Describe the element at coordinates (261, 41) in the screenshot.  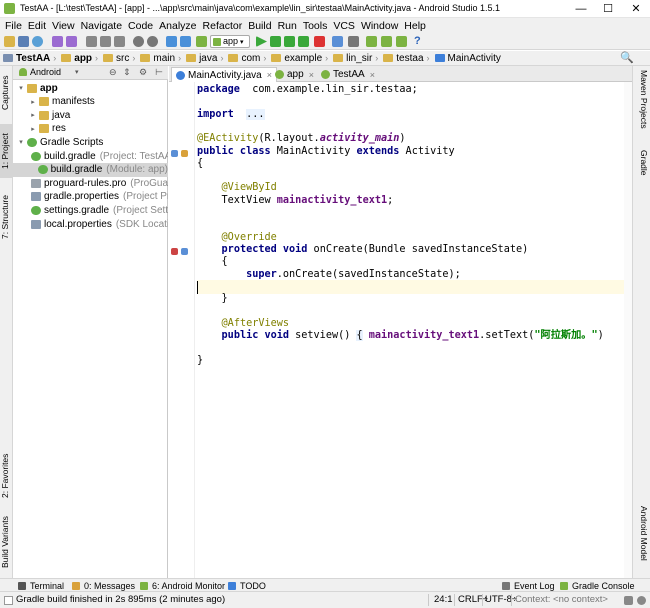
I see `run-icon` at that location.